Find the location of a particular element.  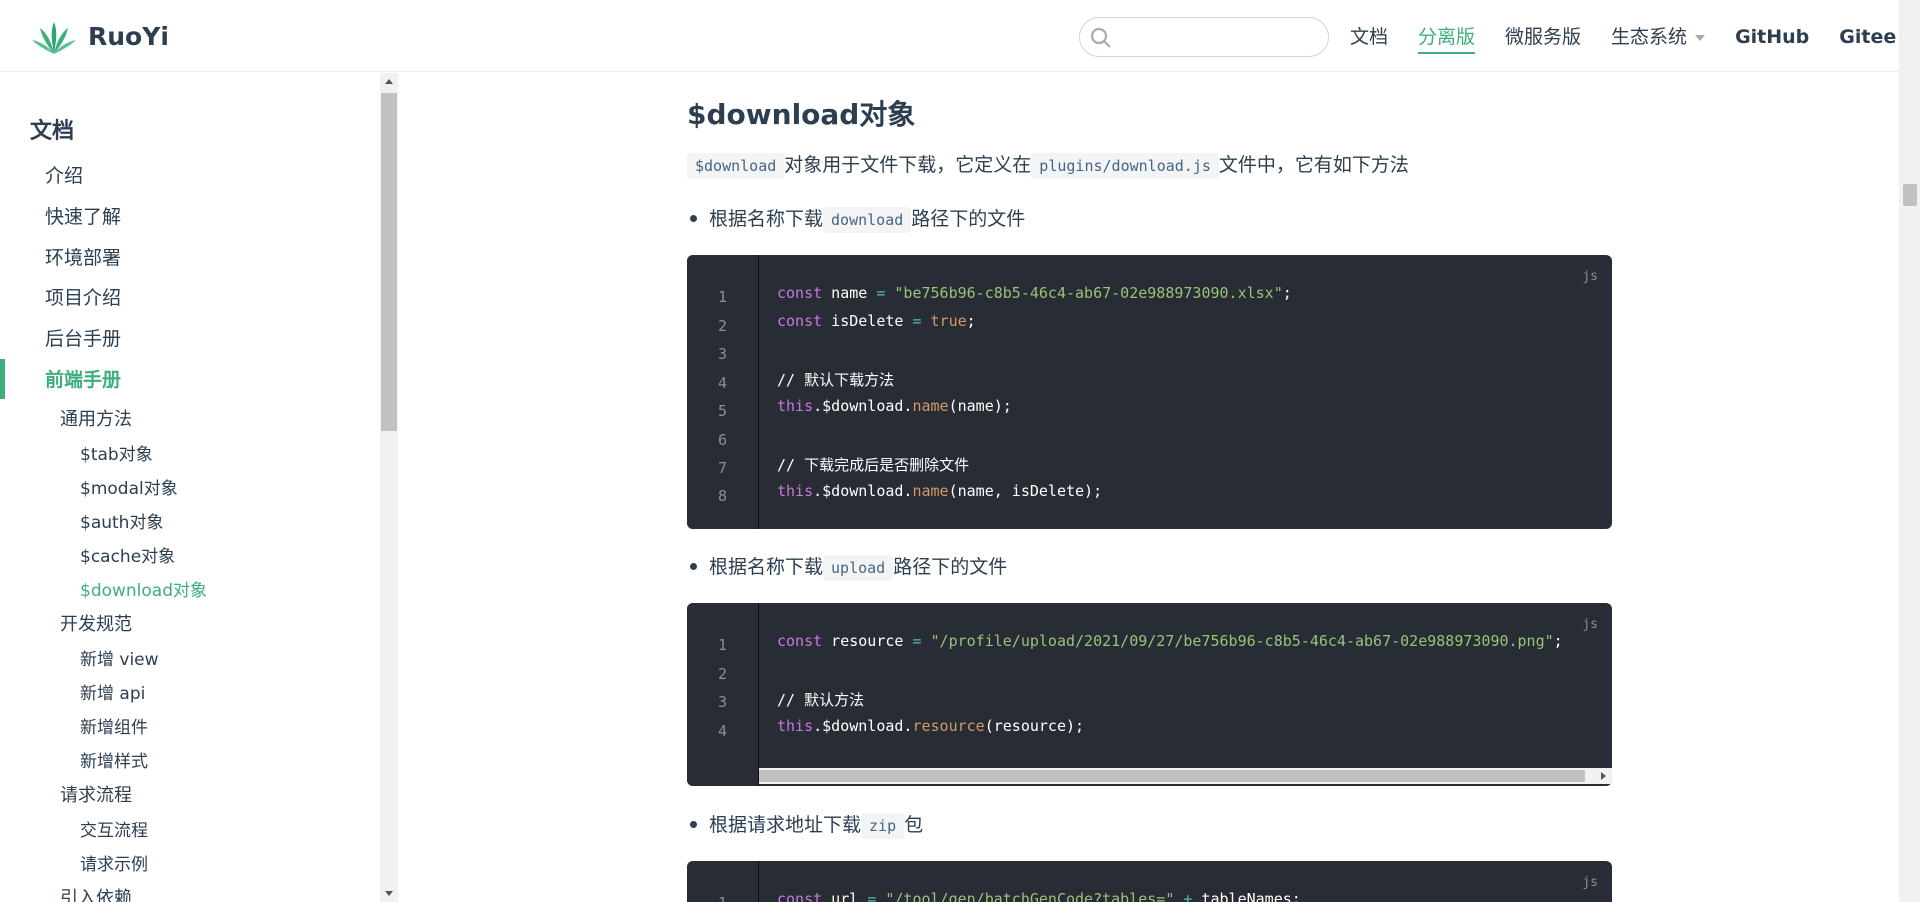

sidebar-item-dev-standards: 开发规范 is located at coordinates (96, 623).